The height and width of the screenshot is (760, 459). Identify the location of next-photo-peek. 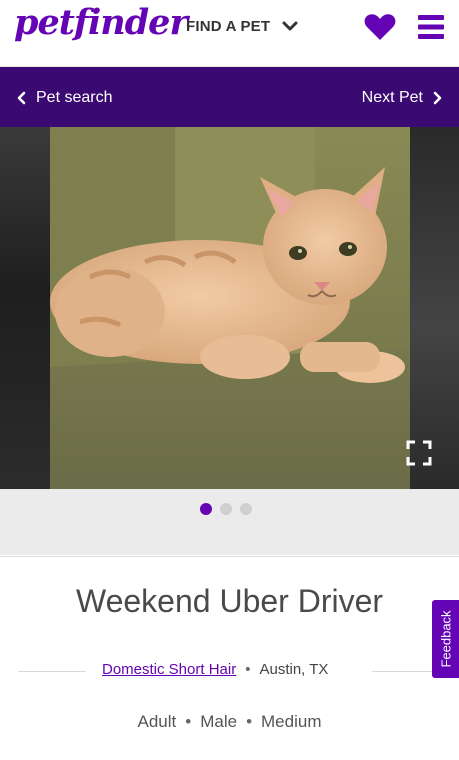
(434, 308).